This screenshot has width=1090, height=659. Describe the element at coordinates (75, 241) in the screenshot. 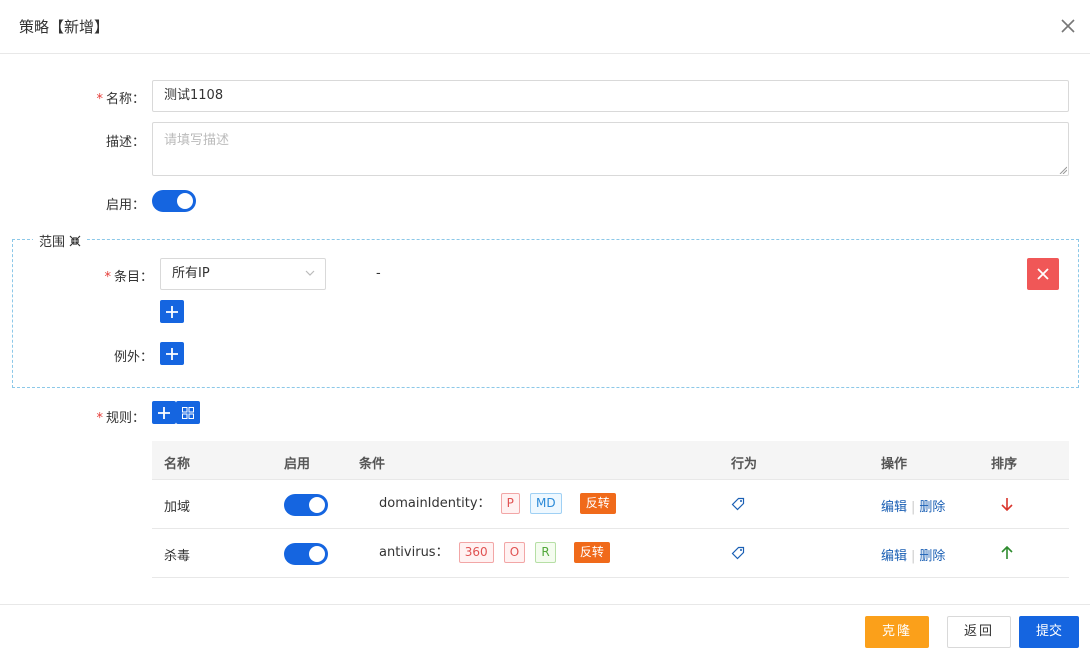

I see `collapse-icon` at that location.